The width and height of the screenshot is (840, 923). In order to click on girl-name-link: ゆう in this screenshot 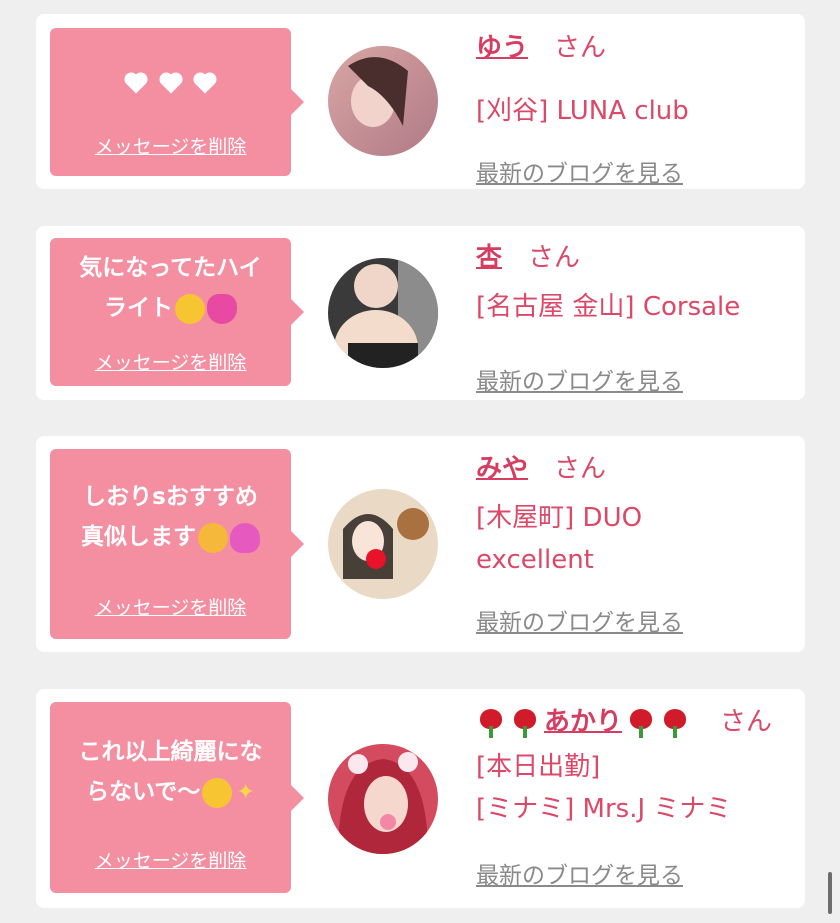, I will do `click(502, 48)`.